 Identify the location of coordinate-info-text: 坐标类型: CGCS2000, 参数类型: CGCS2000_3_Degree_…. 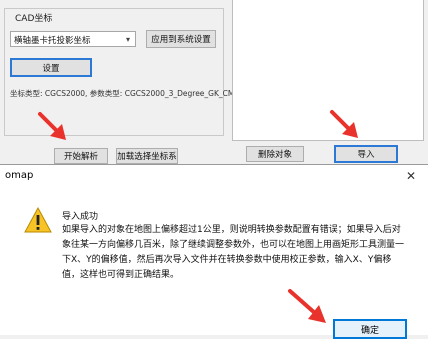
(134, 93).